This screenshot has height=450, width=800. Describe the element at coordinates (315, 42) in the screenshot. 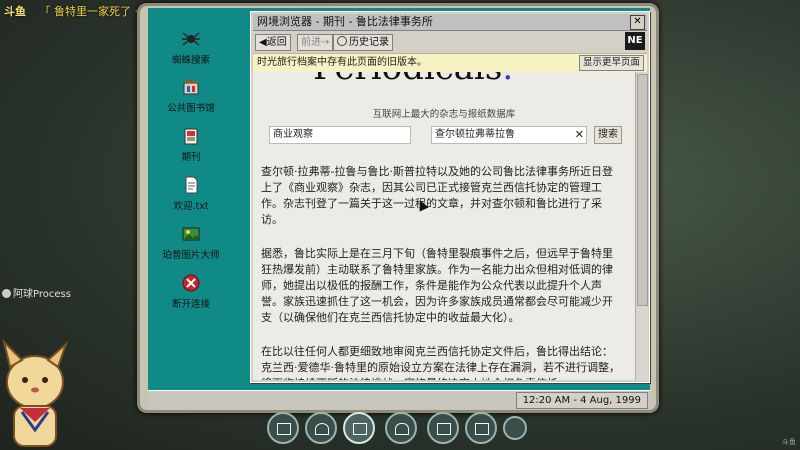

I see `forward-button: 前进→` at that location.